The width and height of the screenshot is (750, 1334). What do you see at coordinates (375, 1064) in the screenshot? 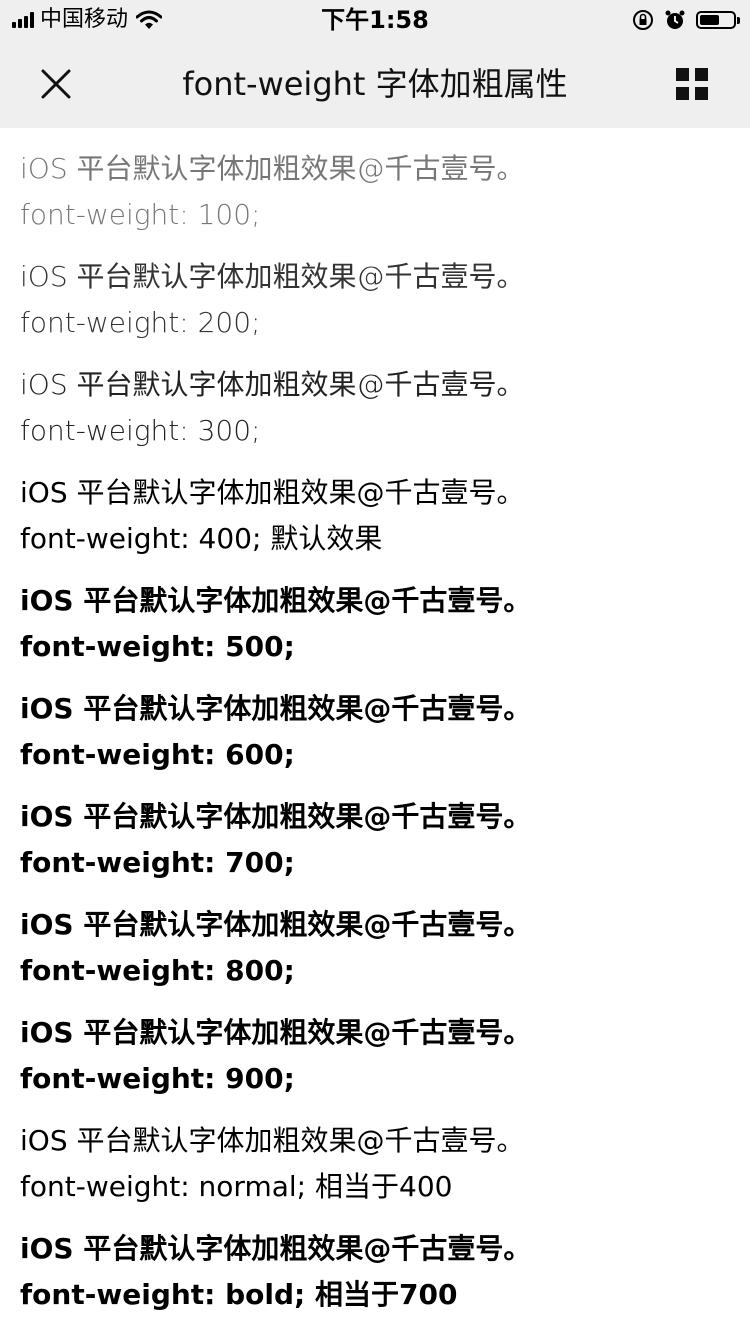
I see `weight-sample-900: iOS 平台默认字体加粗效果@千古壹号。 font-weight: 900;` at bounding box center [375, 1064].